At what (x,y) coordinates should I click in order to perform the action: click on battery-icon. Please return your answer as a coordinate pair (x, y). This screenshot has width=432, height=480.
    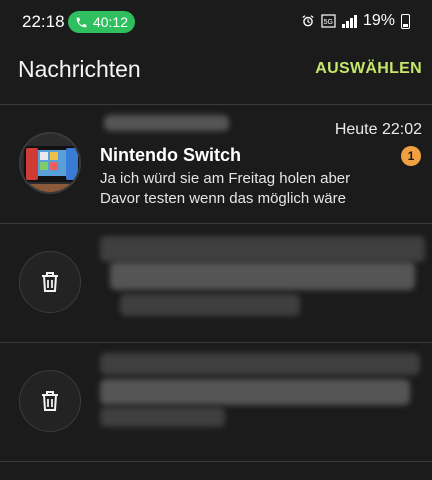
    Looking at the image, I should click on (405, 21).